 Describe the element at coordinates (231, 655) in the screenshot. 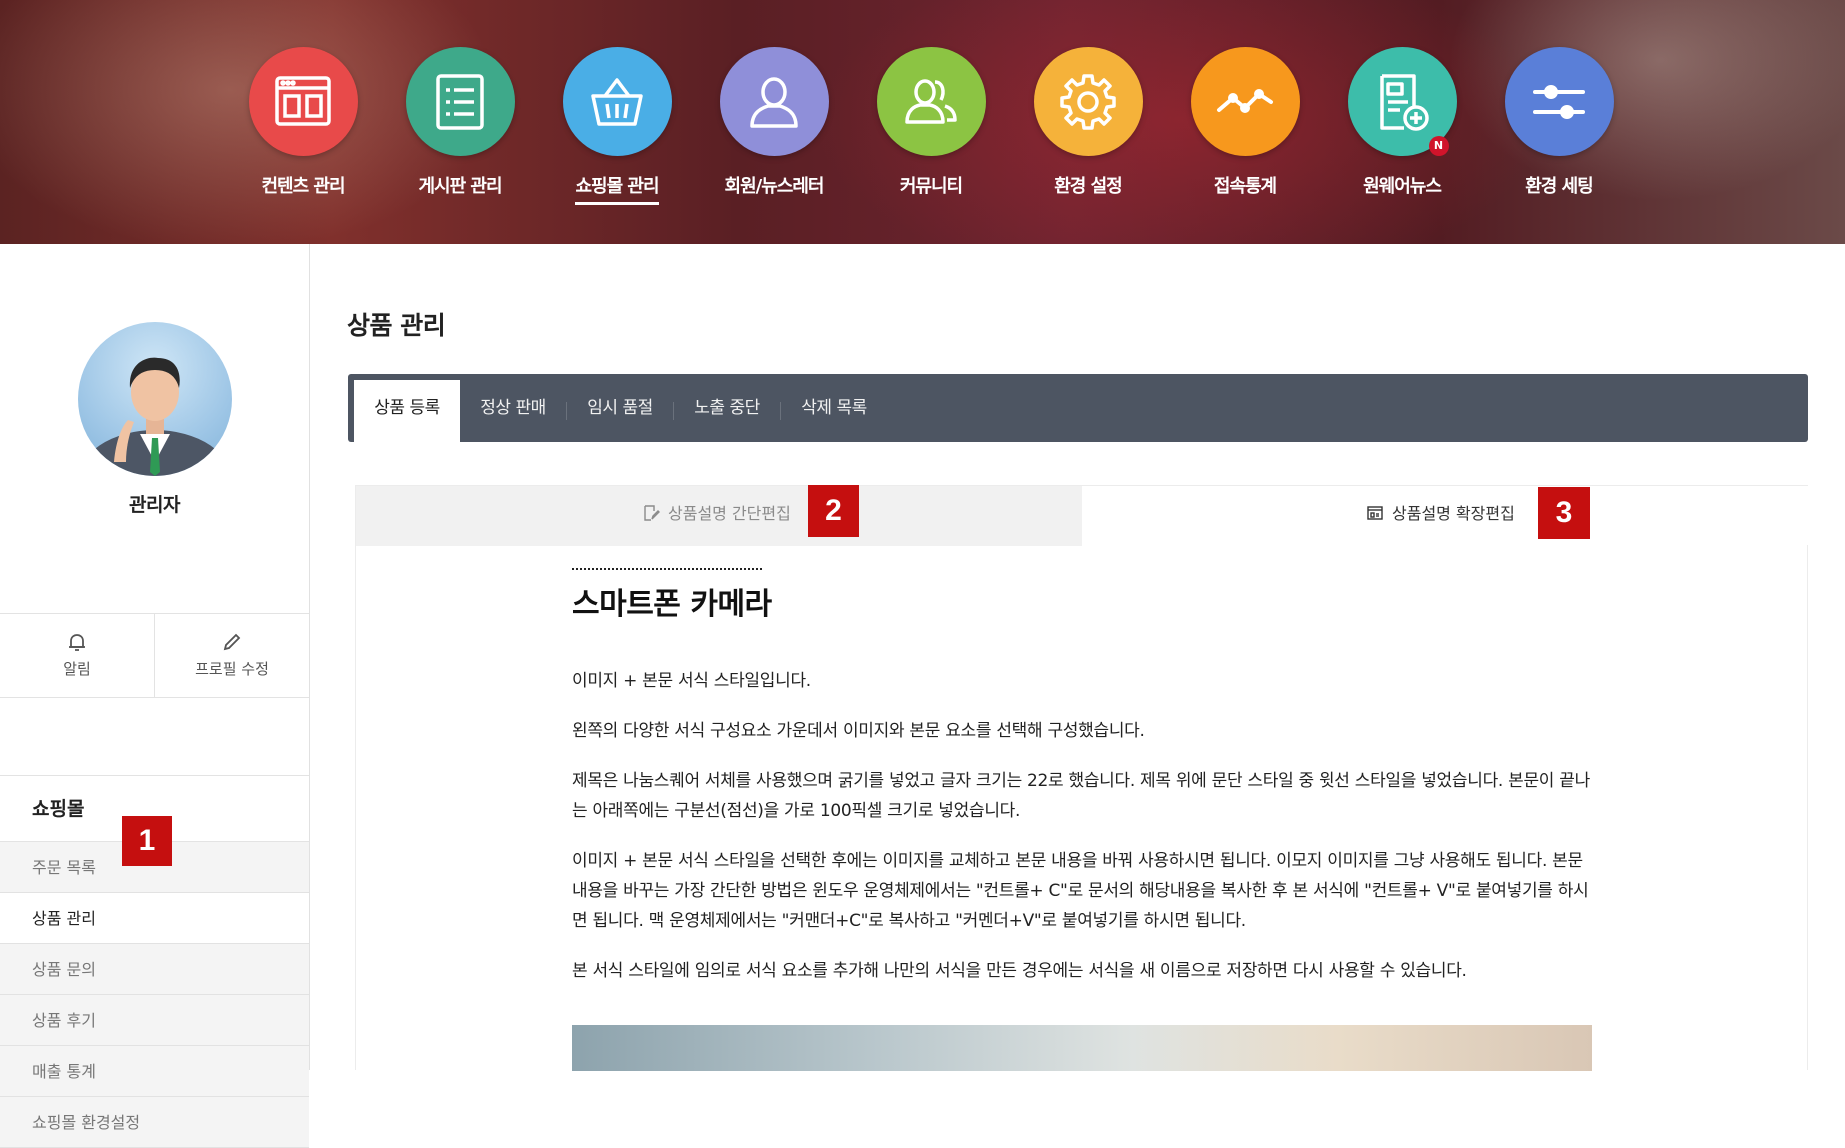

I see `profile-edit-button: 프로필 수정` at that location.